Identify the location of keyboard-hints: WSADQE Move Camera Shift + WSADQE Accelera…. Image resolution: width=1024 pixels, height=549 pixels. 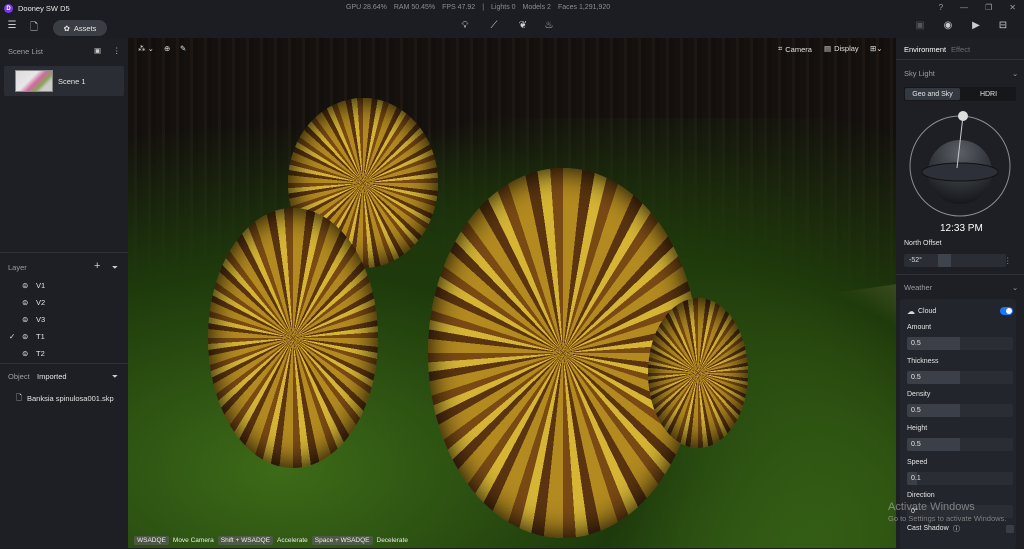
(271, 540).